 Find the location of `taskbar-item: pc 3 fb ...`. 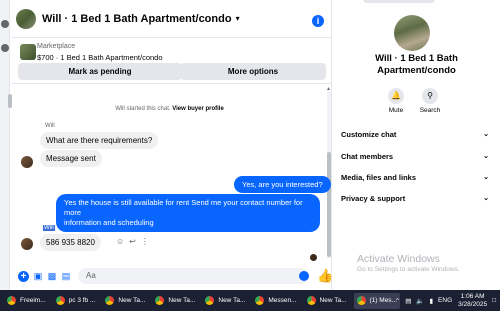

taskbar-item: pc 3 fb ... is located at coordinates (76, 301).